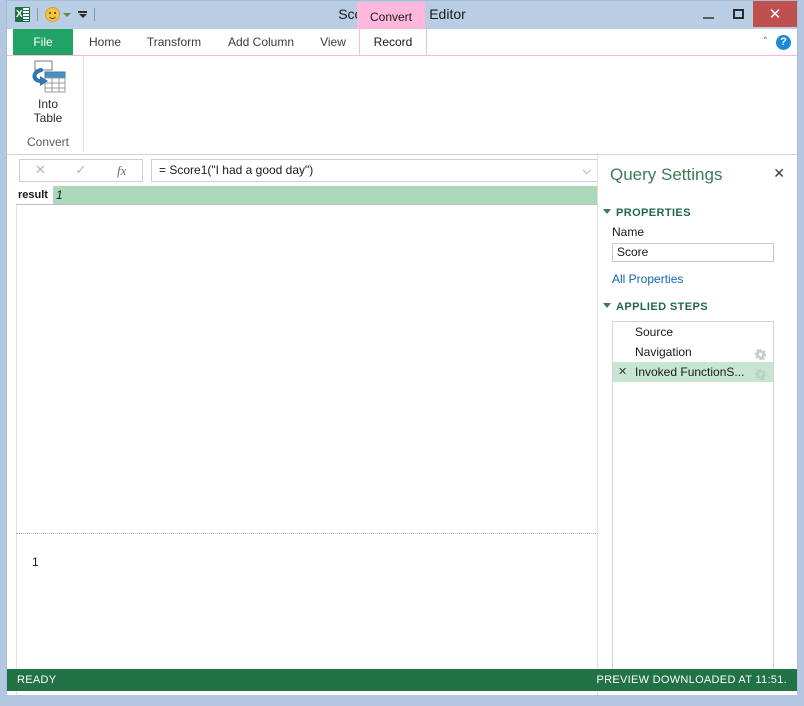  I want to click on ribbon-group-label-convert: Convert, so click(48, 142).